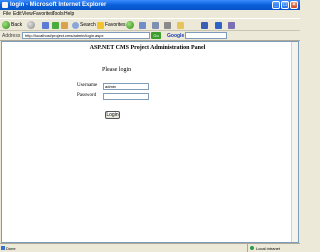 The height and width of the screenshot is (252, 320). Describe the element at coordinates (87, 85) in the screenshot. I see `username-label: Username` at that location.